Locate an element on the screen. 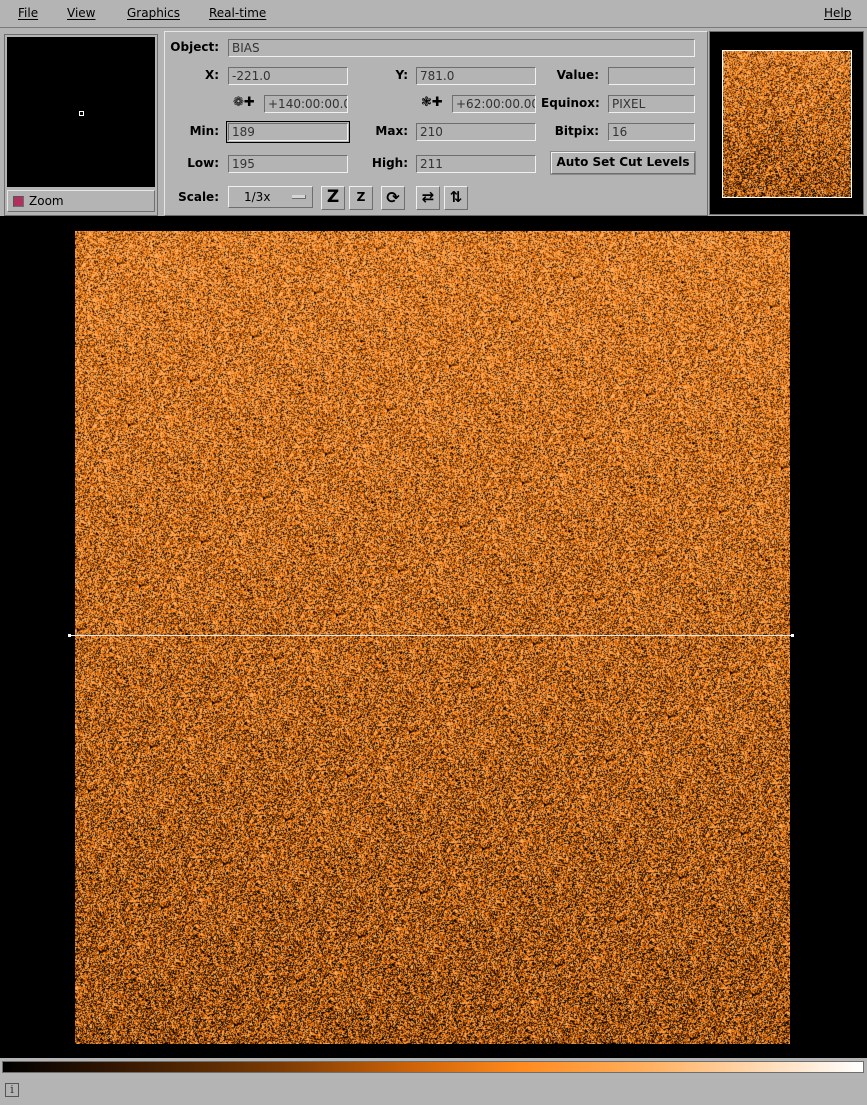  menu-bar: File View Graphics Real-time Help is located at coordinates (433, 14).